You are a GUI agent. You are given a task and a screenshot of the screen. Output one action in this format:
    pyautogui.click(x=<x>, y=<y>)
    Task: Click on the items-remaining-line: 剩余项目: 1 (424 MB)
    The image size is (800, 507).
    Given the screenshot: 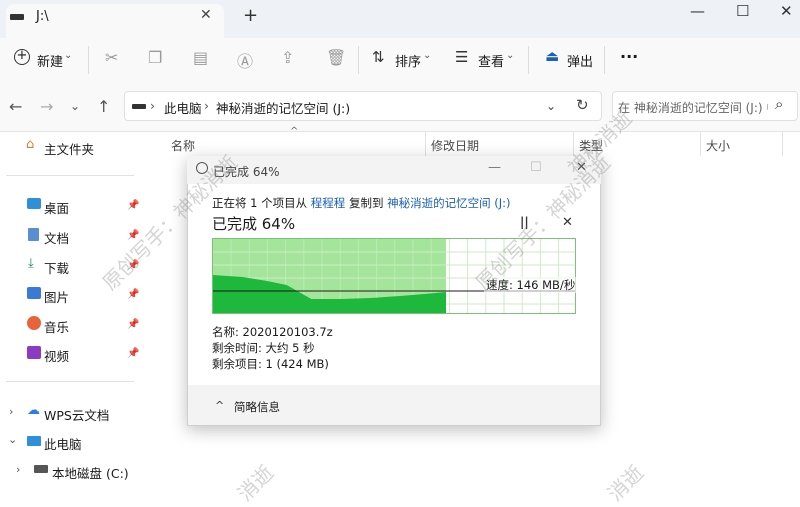 What is the action you would take?
    pyautogui.click(x=270, y=364)
    